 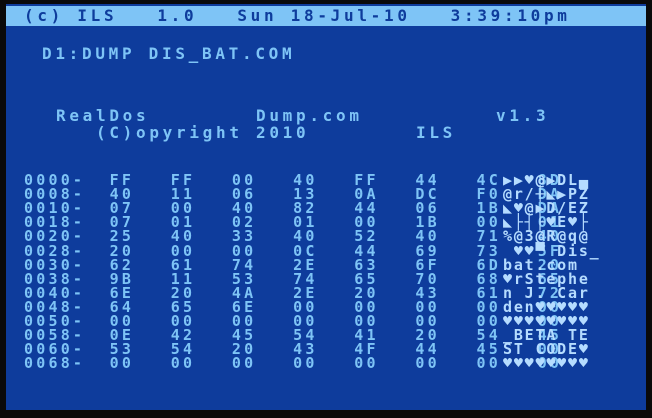 I want to click on dump-row: 0068- 00 00 00 00 00 00 00 00, so click(x=293, y=363).